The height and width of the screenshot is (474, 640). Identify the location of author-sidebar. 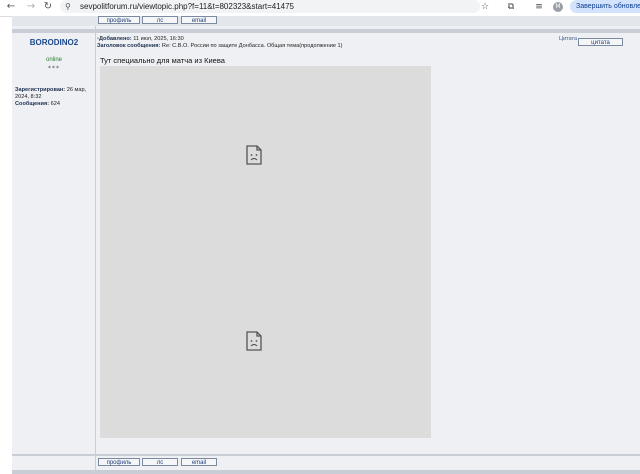
(54, 245).